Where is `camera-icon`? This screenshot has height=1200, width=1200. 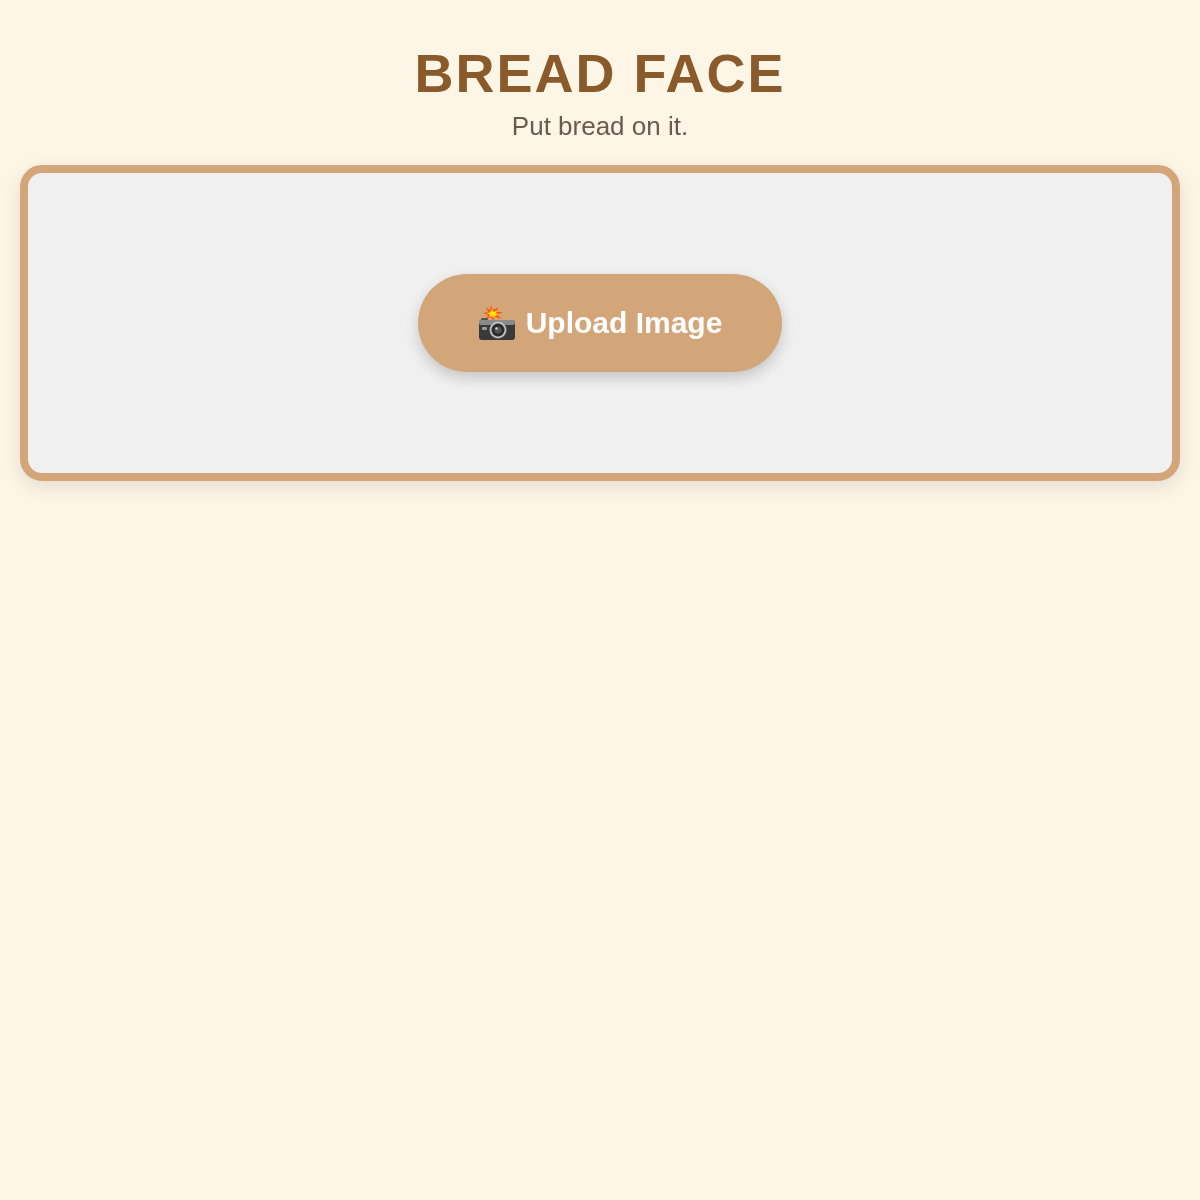 camera-icon is located at coordinates (496, 322).